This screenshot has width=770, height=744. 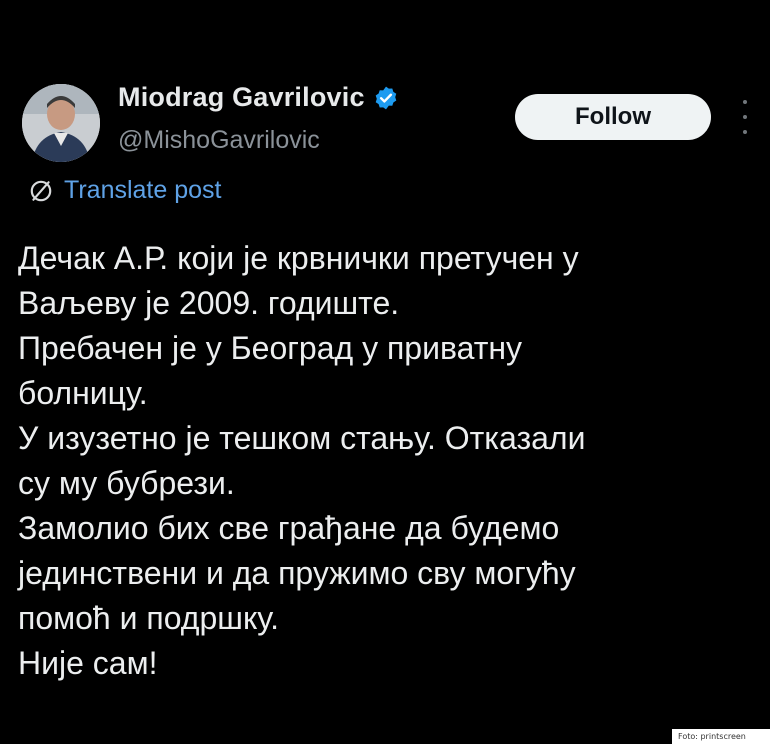 I want to click on author-name-row: Miodrag Gavrilovic, so click(x=258, y=97).